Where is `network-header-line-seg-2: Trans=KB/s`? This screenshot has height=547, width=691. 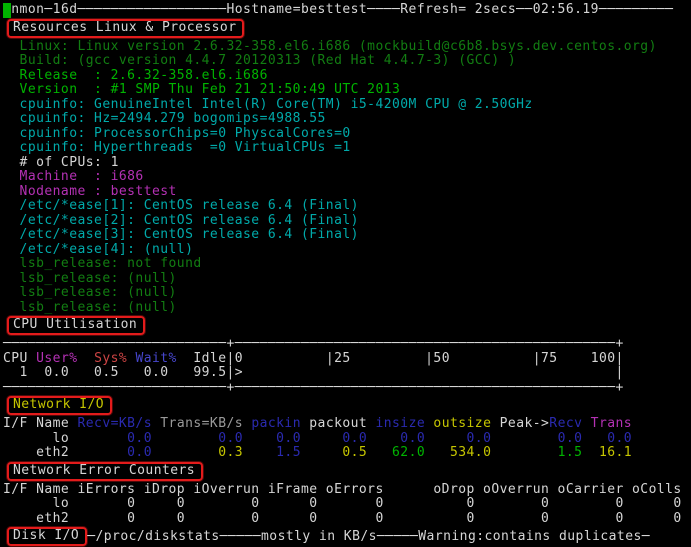
network-header-line-seg-2: Trans=KB/s is located at coordinates (198, 423).